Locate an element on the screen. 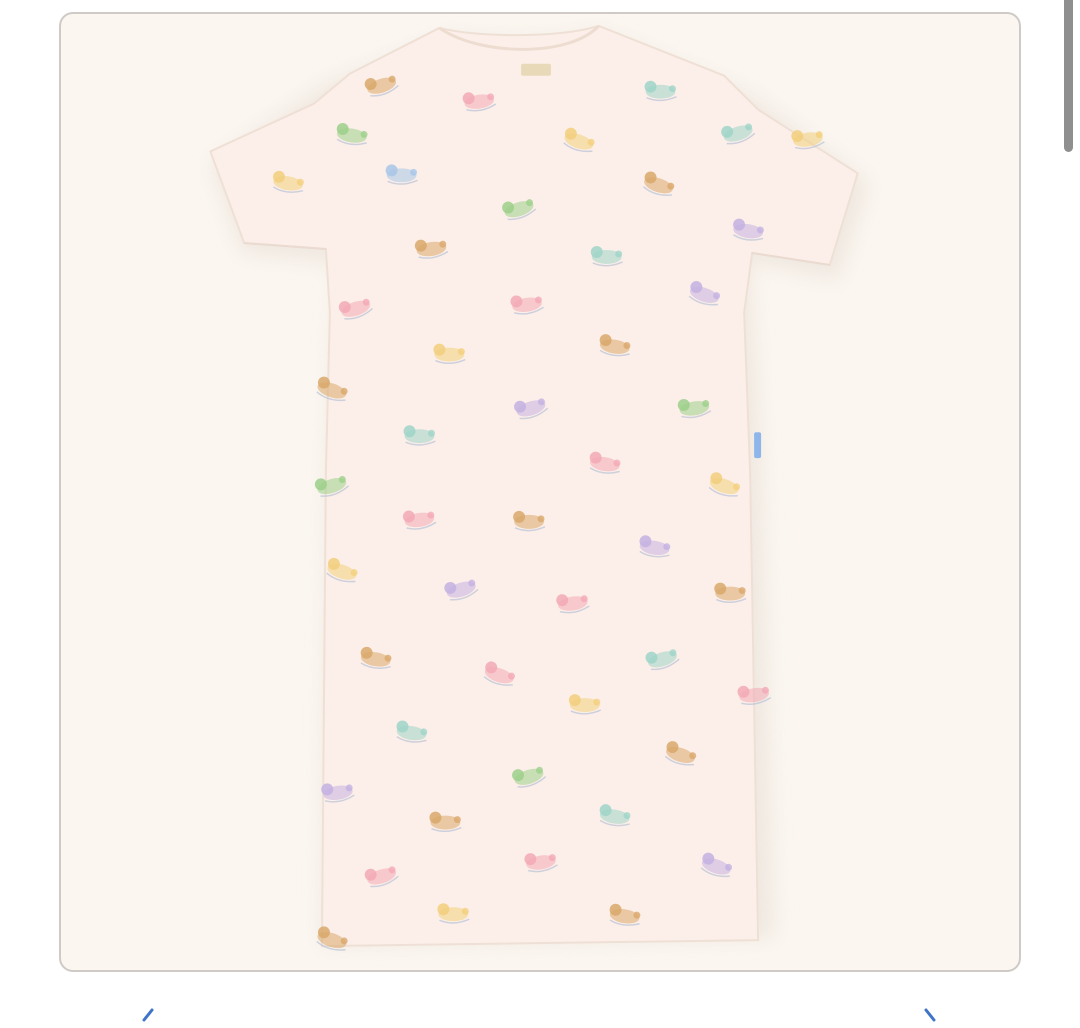 The height and width of the screenshot is (1028, 1080). chevron-right-icon is located at coordinates (930, 1015).